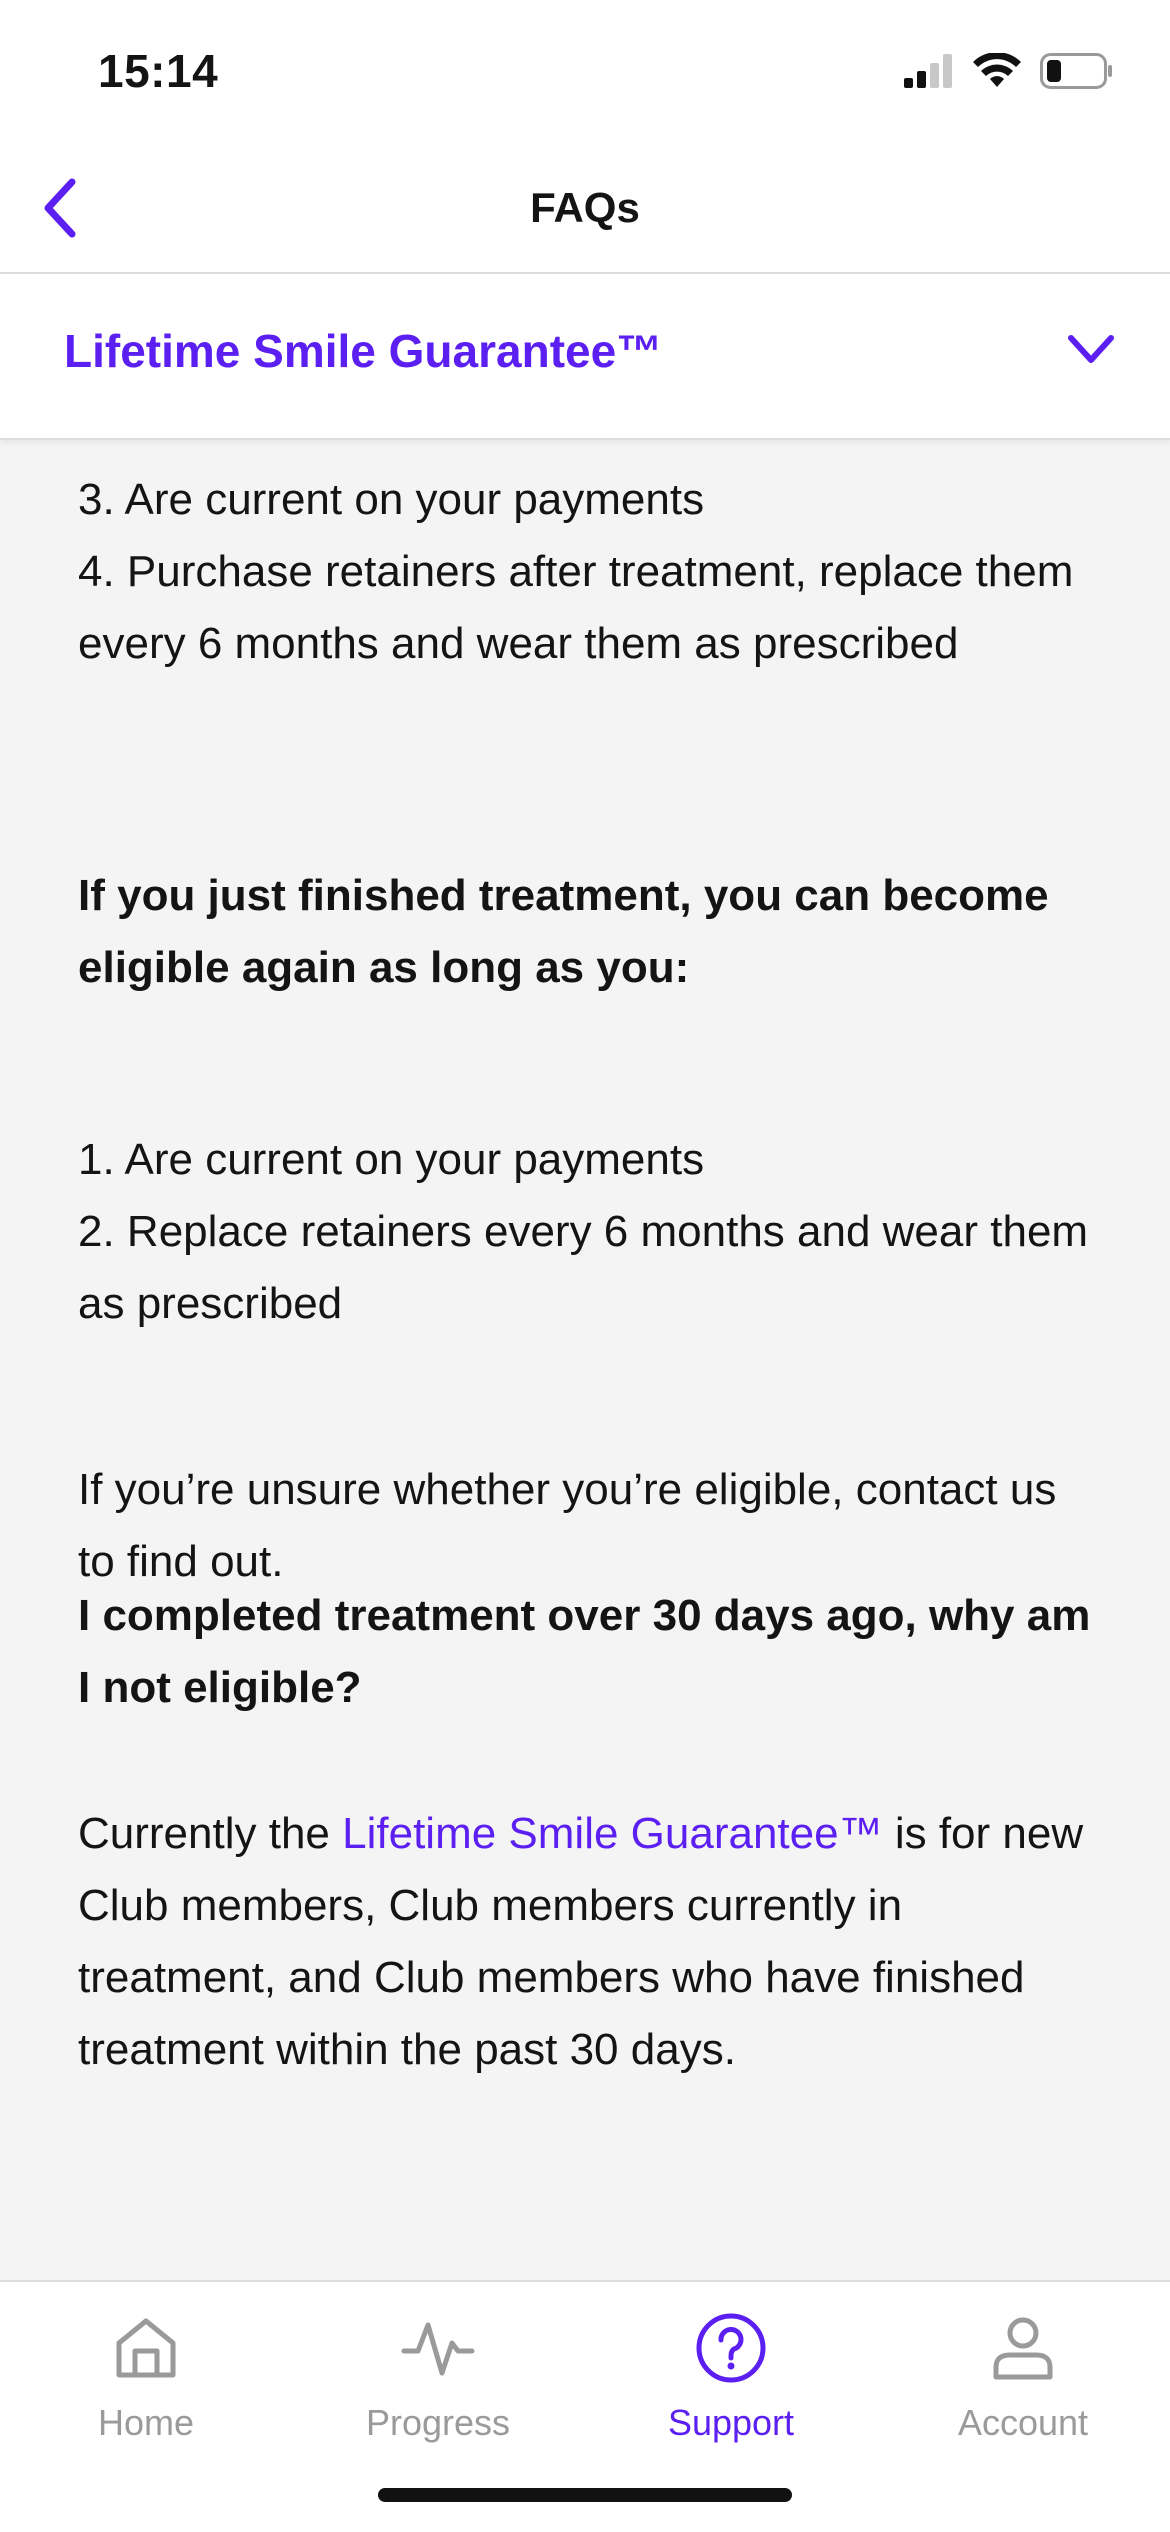  I want to click on tab-label: Account, so click(1023, 2422).